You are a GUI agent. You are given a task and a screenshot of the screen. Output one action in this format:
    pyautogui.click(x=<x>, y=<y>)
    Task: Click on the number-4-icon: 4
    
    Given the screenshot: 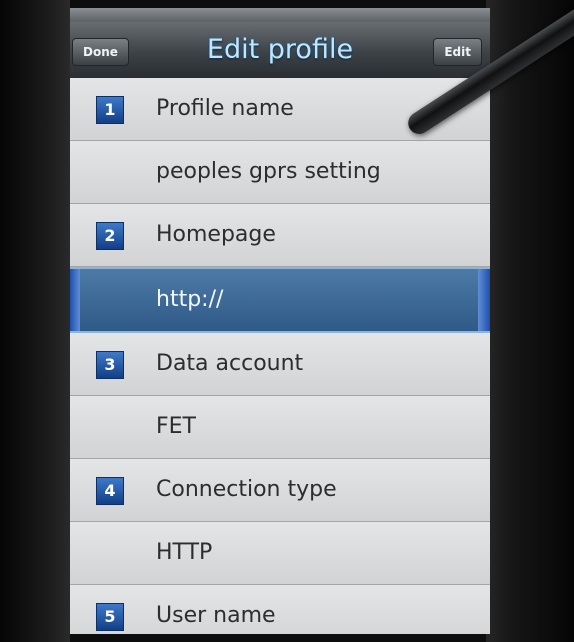 What is the action you would take?
    pyautogui.click(x=110, y=491)
    